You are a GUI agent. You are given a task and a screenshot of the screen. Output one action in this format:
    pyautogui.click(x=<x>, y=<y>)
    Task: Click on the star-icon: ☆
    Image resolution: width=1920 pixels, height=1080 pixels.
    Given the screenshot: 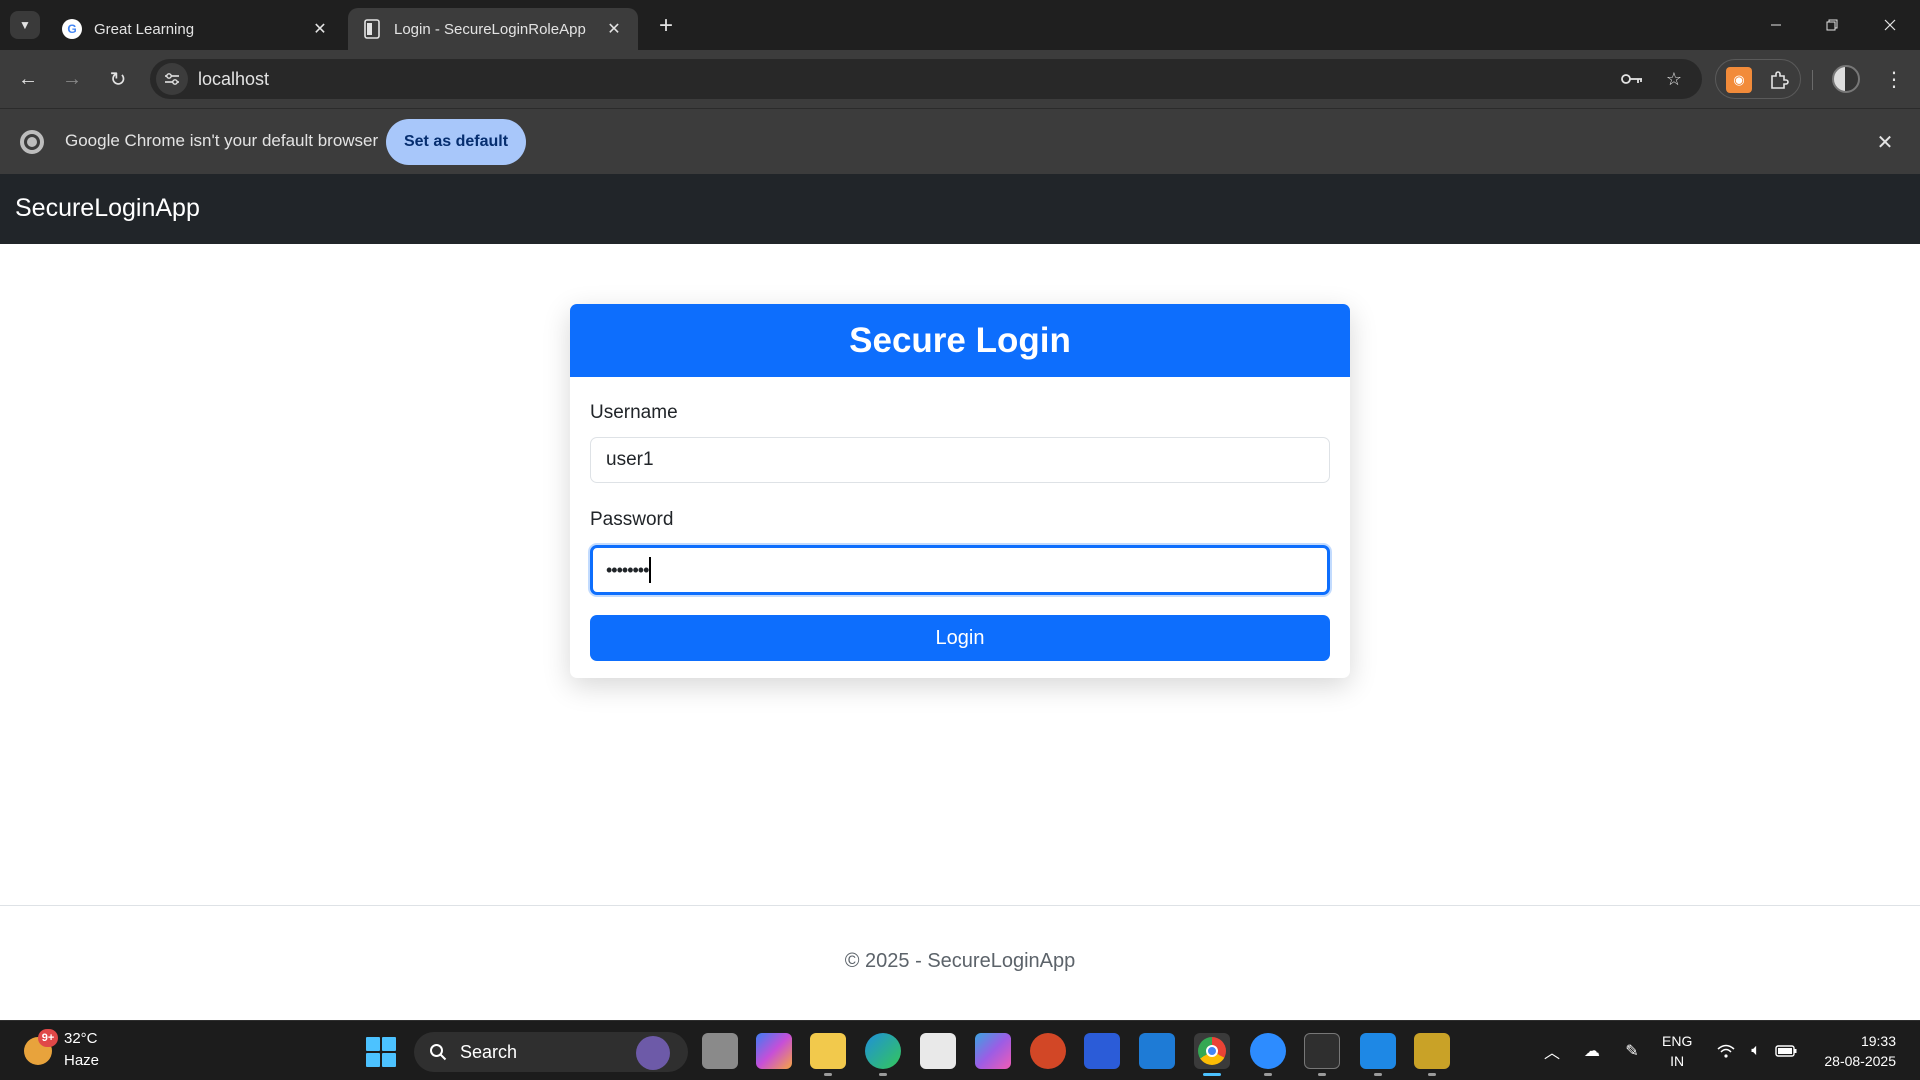 What is the action you would take?
    pyautogui.click(x=1674, y=78)
    